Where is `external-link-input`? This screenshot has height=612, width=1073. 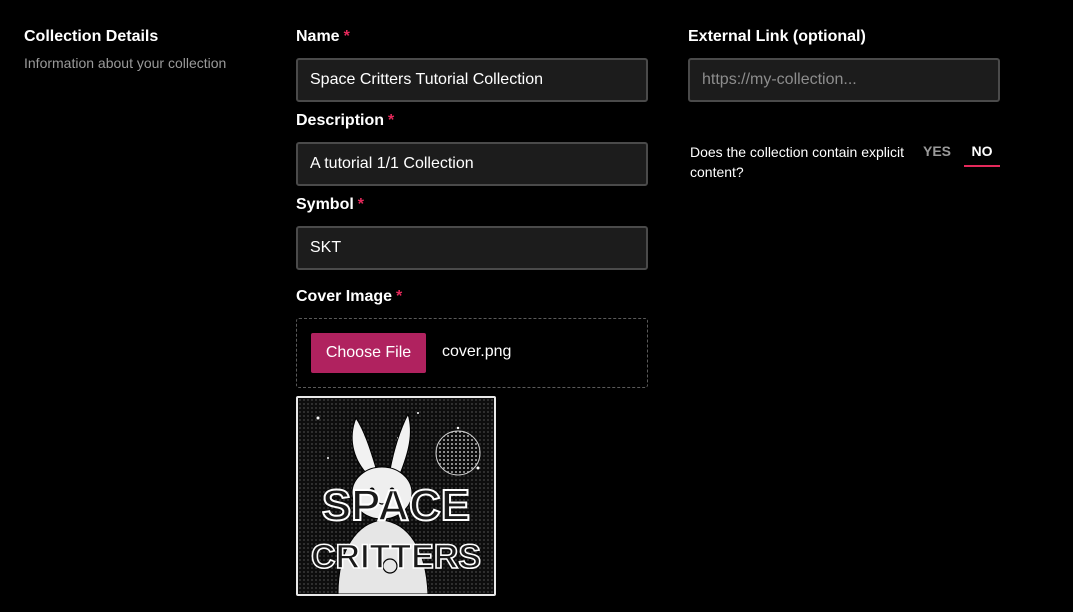 external-link-input is located at coordinates (844, 80).